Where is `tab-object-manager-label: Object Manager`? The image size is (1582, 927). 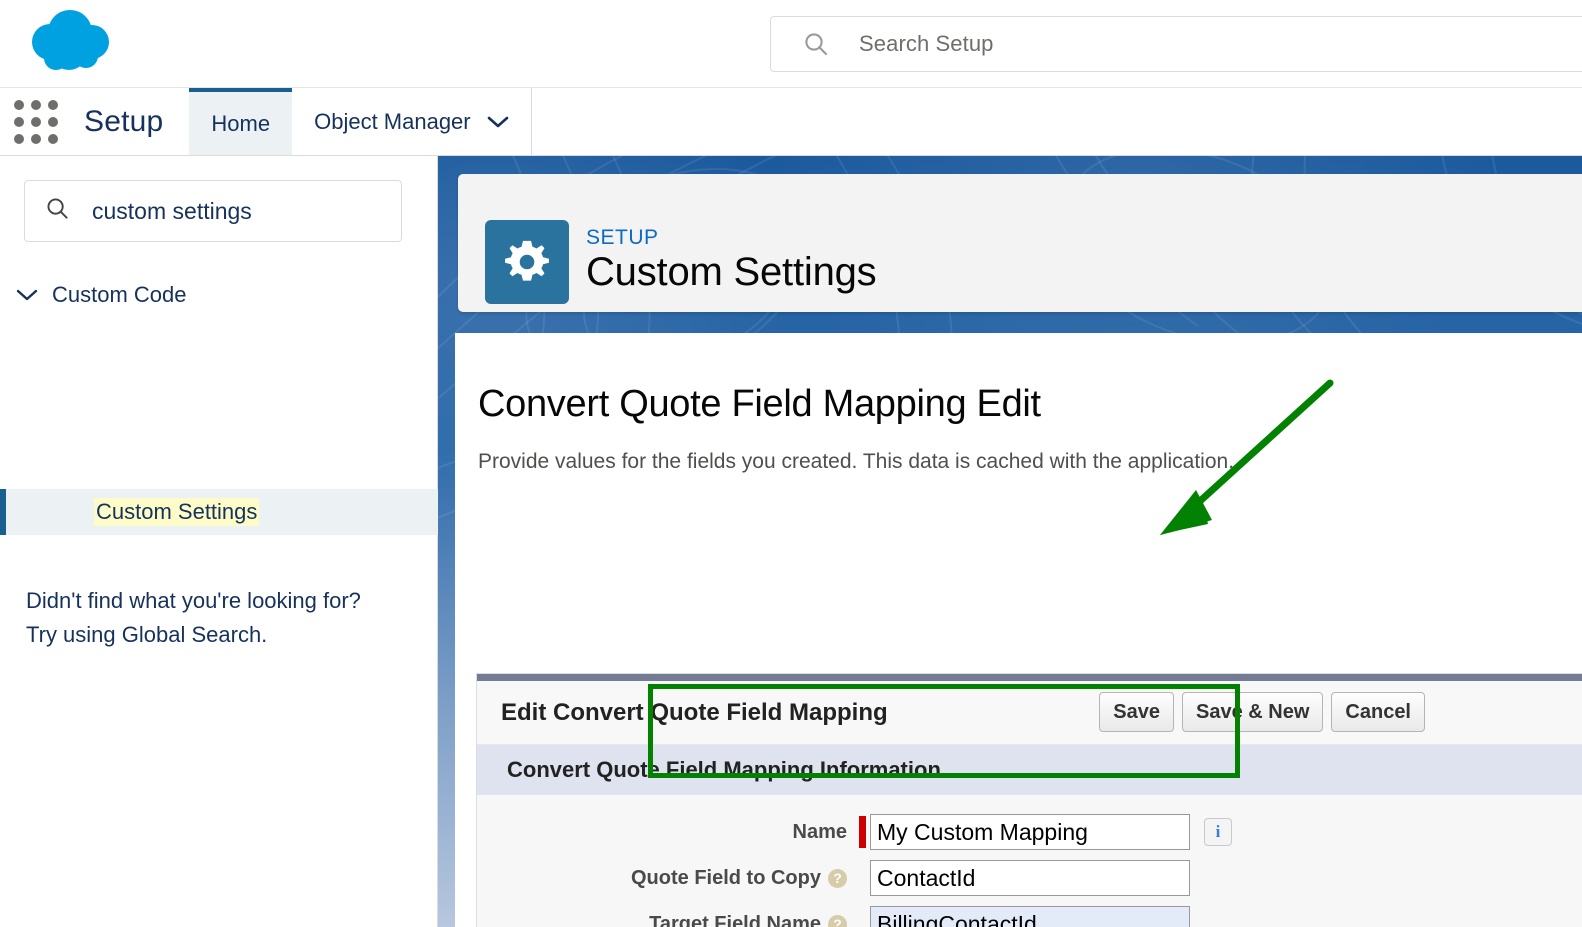
tab-object-manager-label: Object Manager is located at coordinates (392, 121).